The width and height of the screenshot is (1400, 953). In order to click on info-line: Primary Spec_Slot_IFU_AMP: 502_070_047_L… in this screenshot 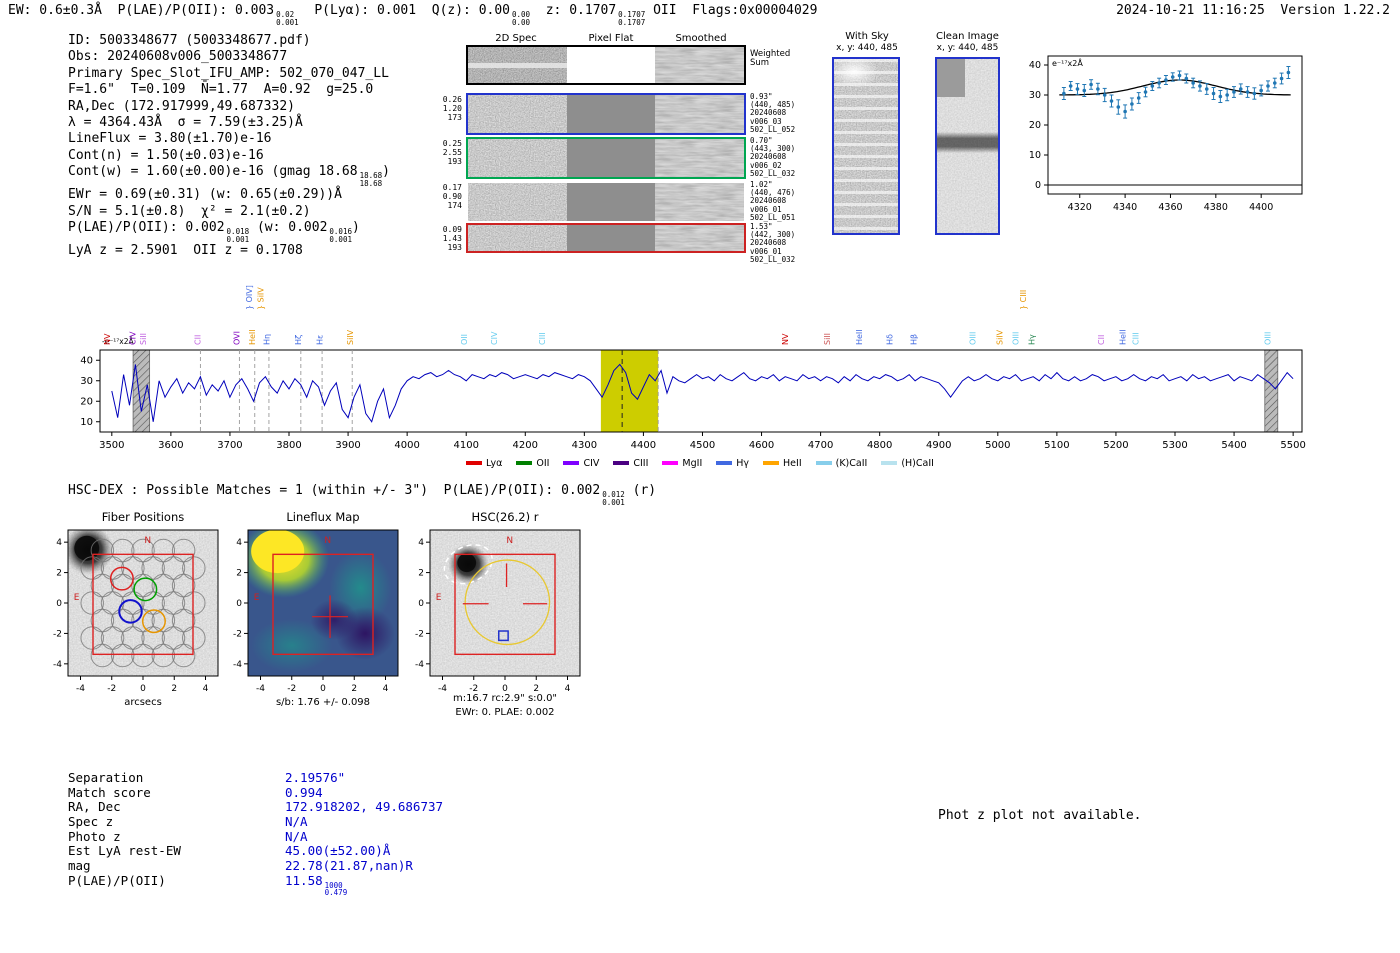, I will do `click(229, 74)`.